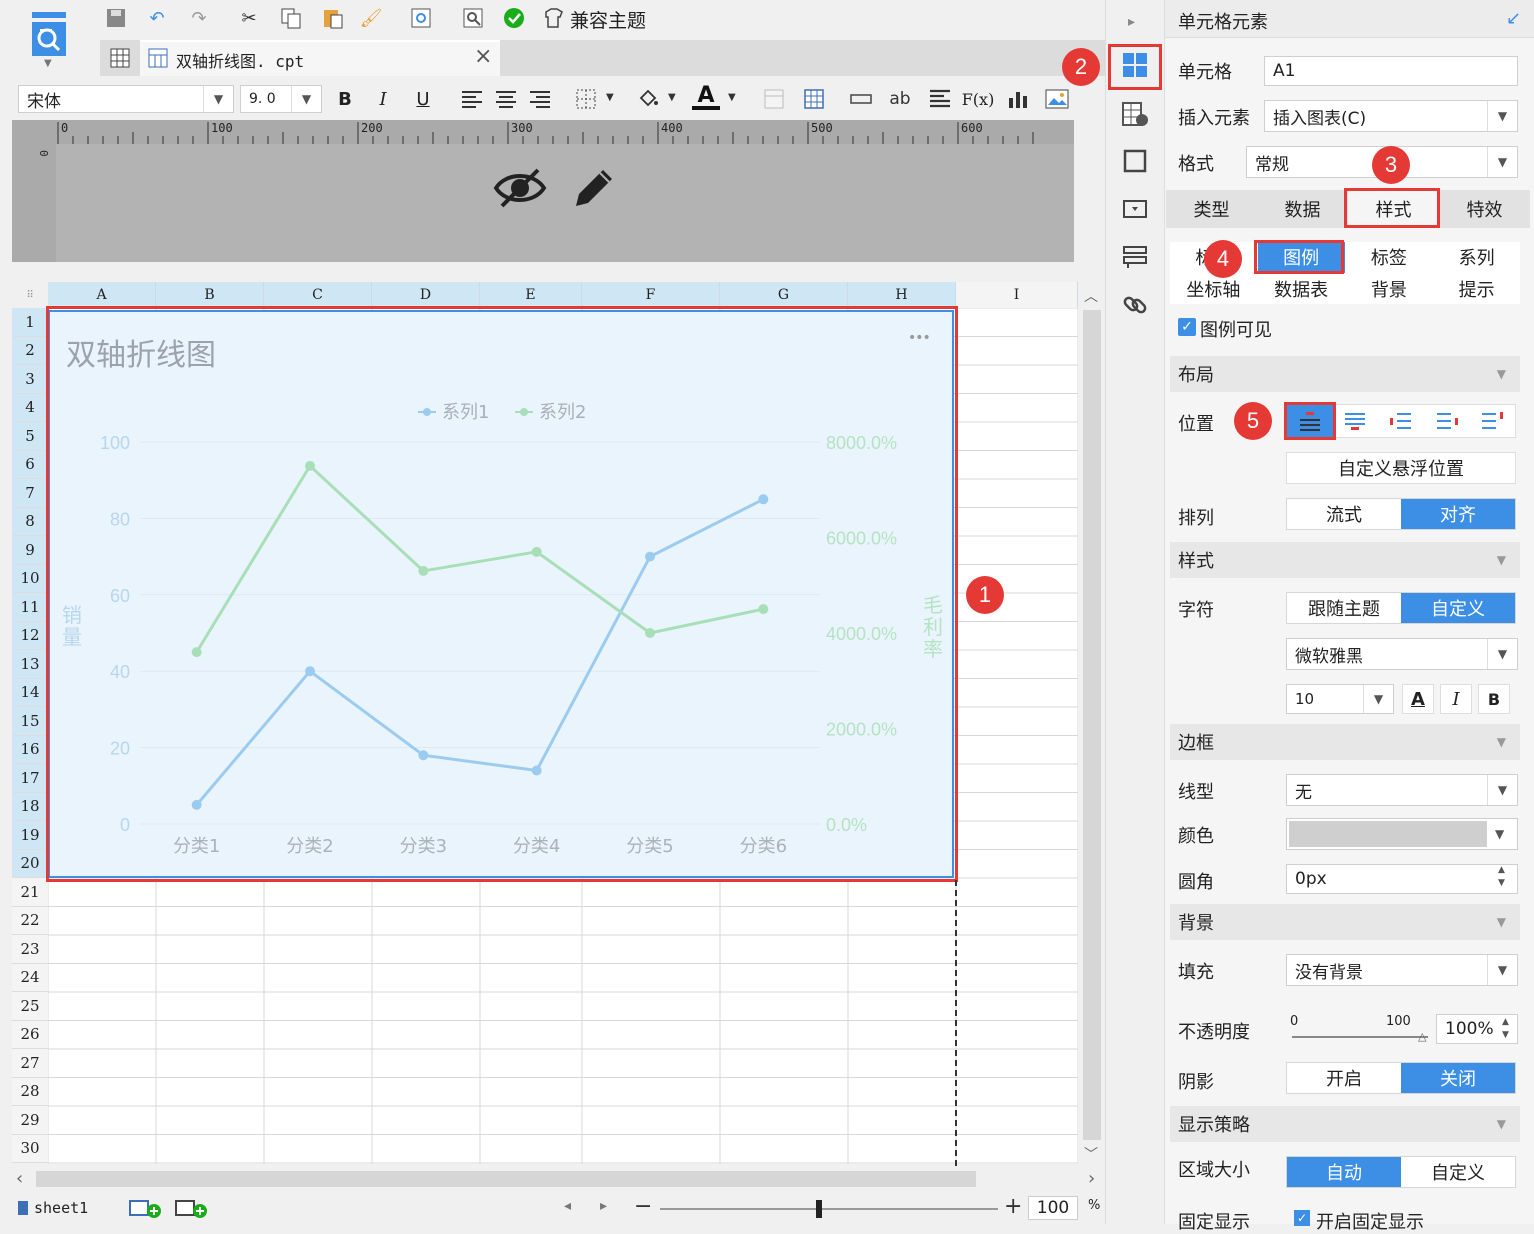 This screenshot has height=1234, width=1534. What do you see at coordinates (30, 1063) in the screenshot?
I see `row-header: 27` at bounding box center [30, 1063].